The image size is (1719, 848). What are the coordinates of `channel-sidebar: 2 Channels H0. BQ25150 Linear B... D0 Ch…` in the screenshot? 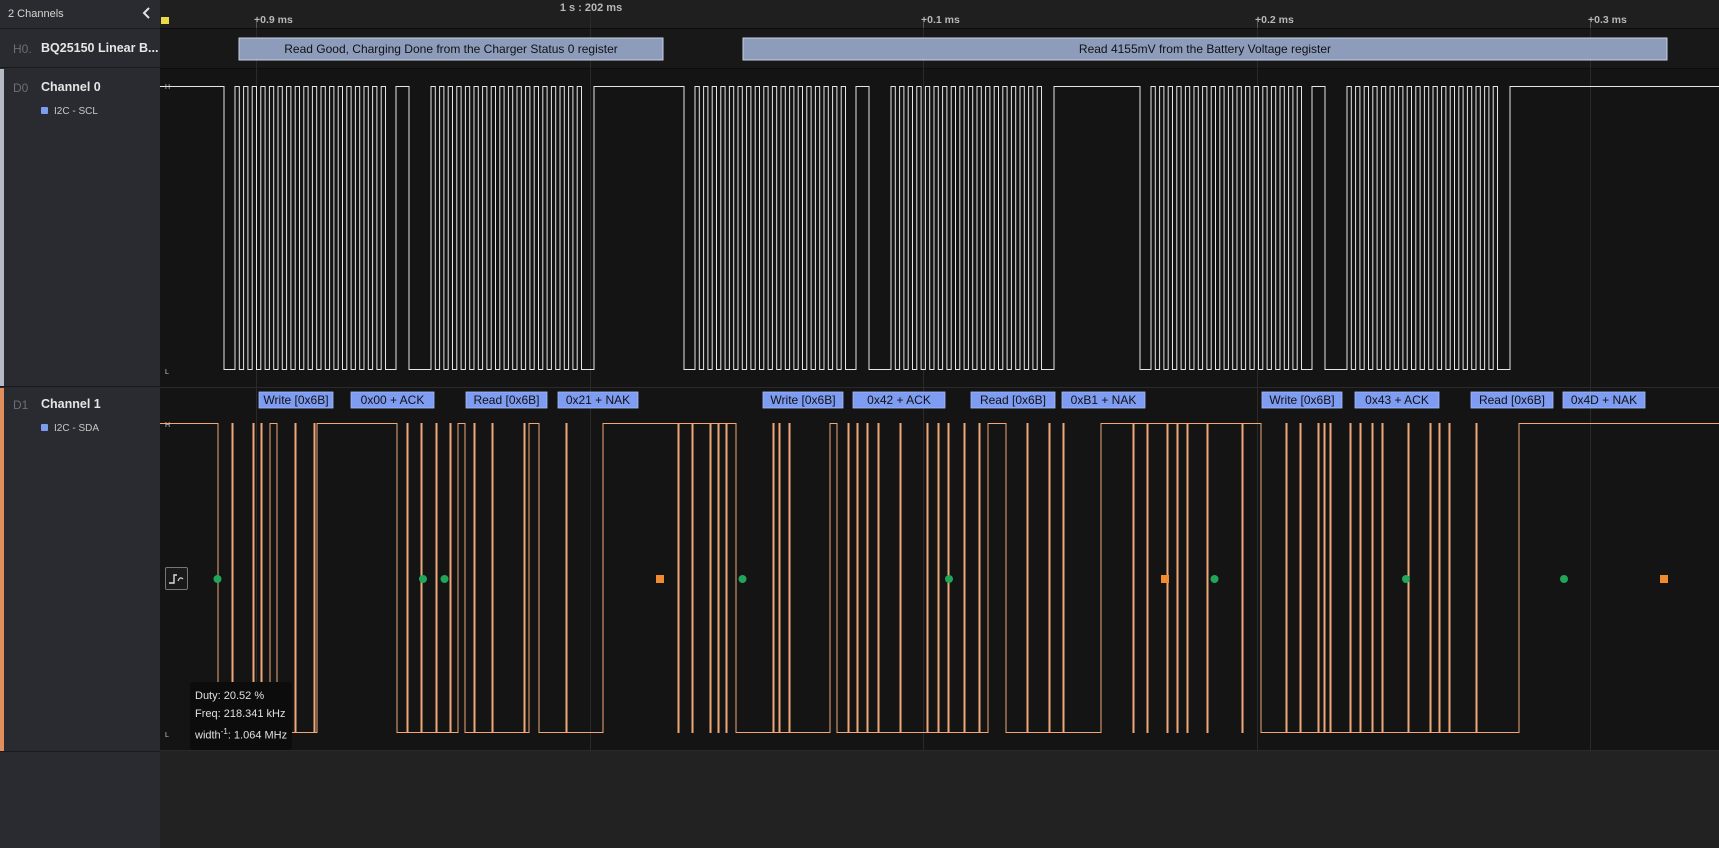 It's located at (80, 424).